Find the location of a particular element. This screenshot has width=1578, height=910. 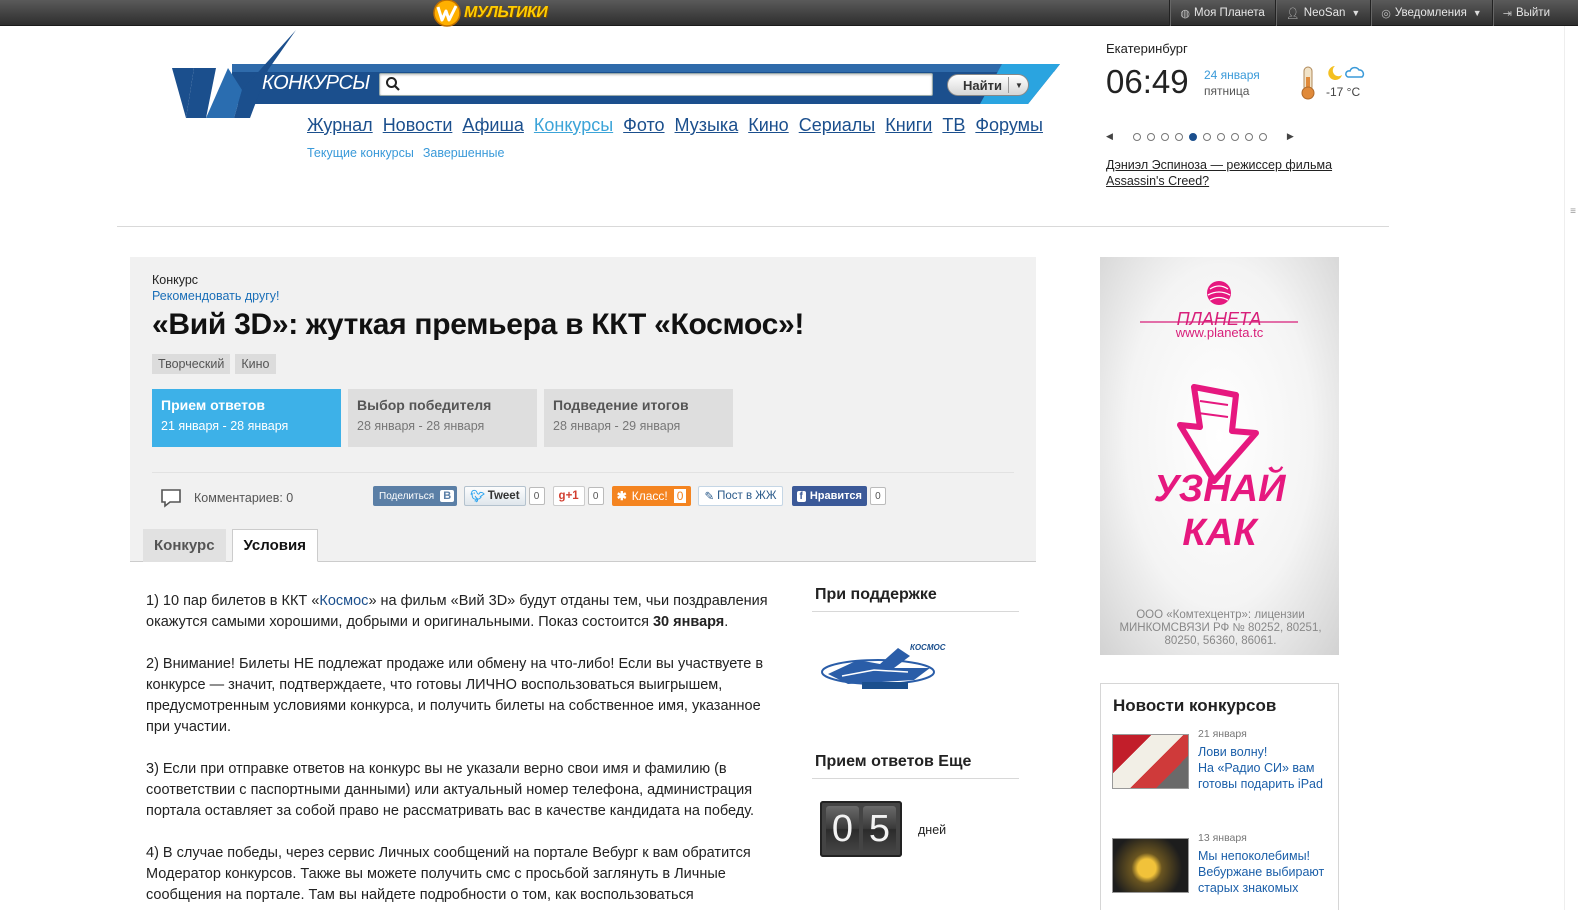

nav-music: Музыка is located at coordinates (707, 125).